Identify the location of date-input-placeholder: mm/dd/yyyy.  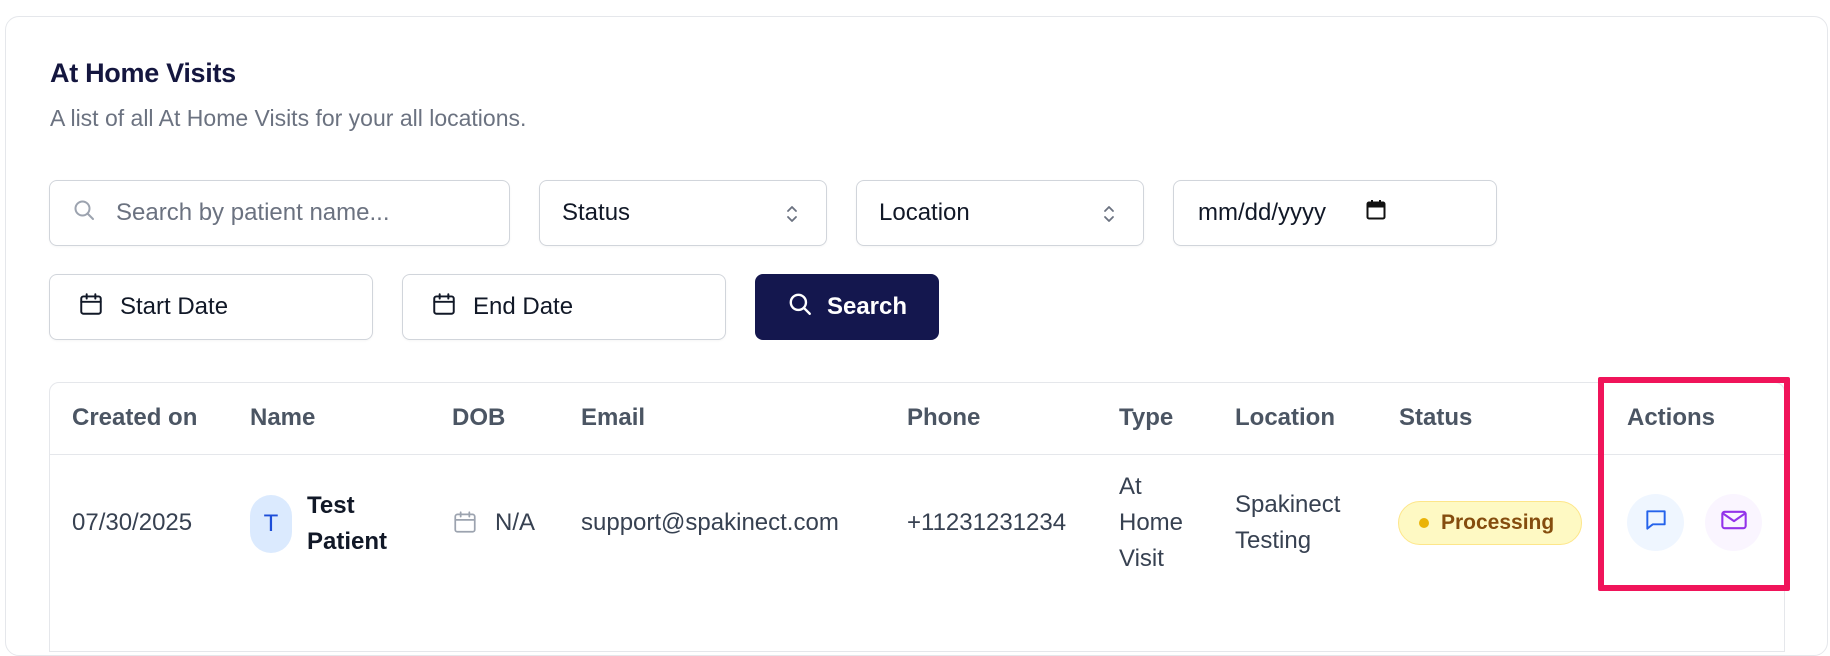
(1262, 212).